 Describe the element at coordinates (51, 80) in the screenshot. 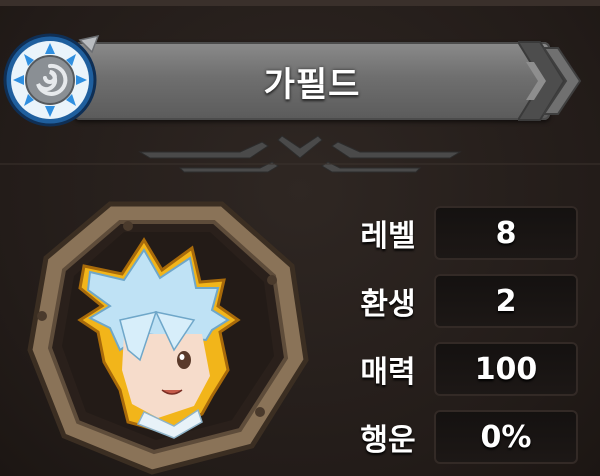

I see `guild-emblem-icon` at that location.